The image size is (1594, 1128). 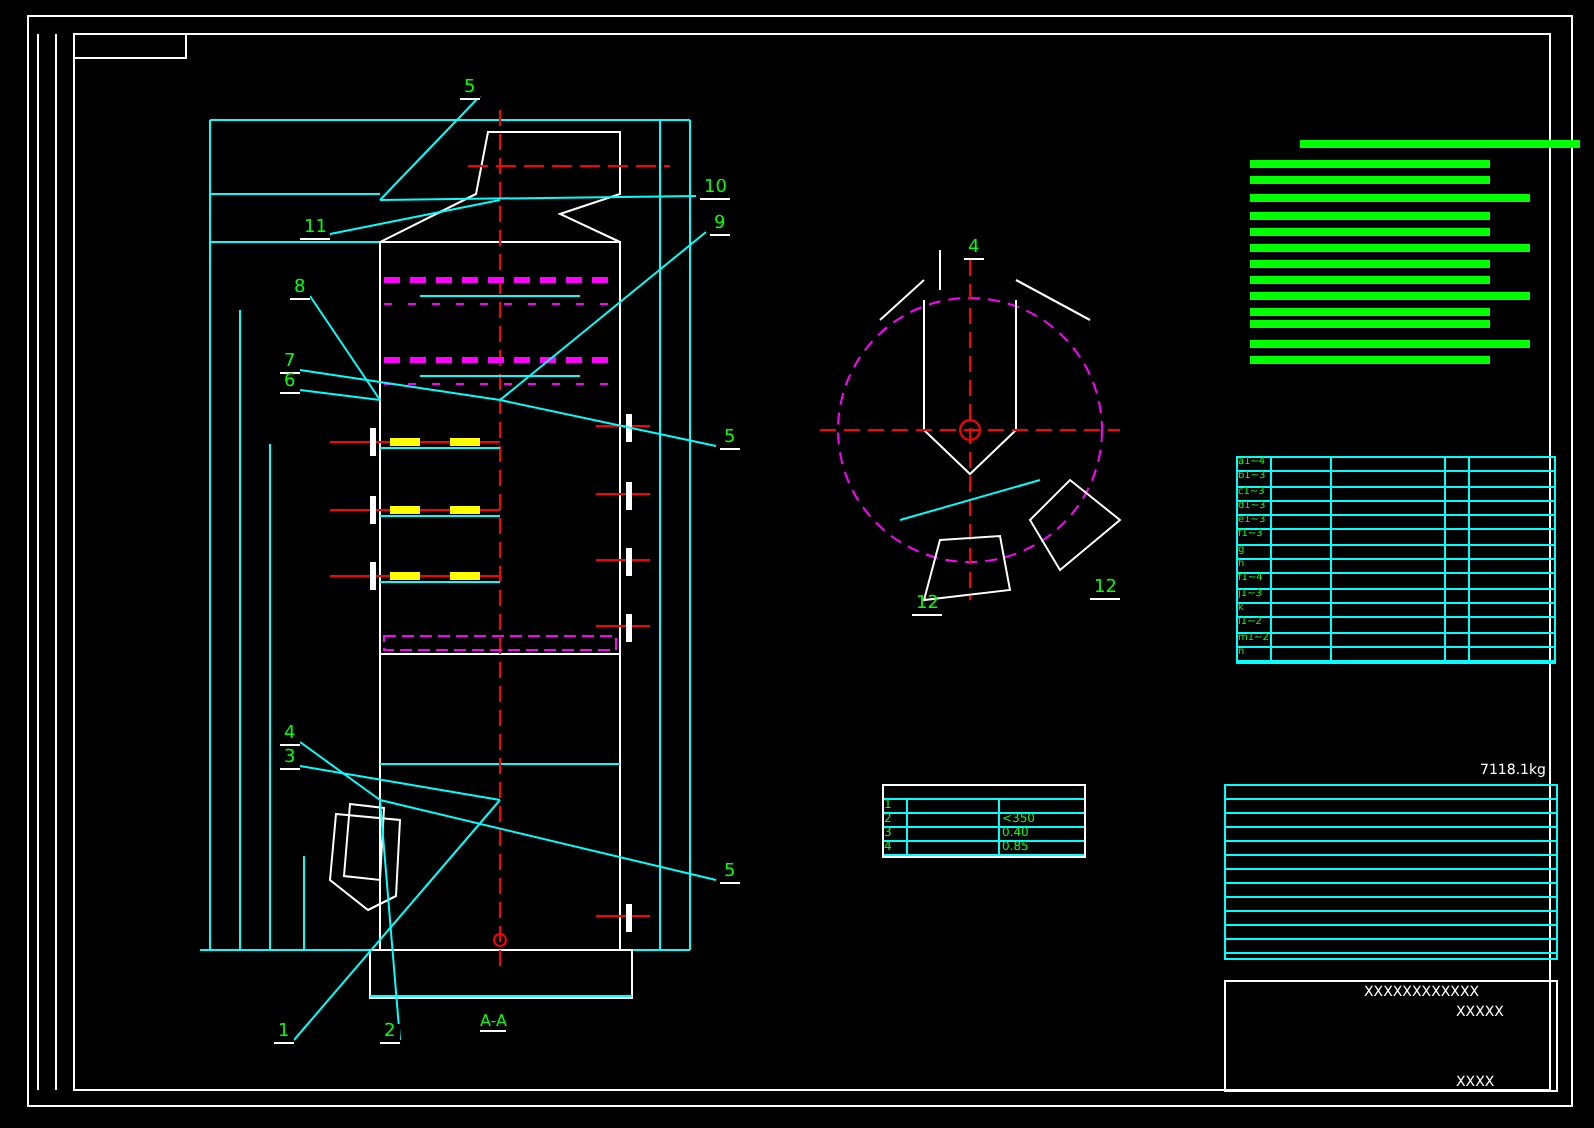 What do you see at coordinates (493, 1023) in the screenshot?
I see `section-label: A-A` at bounding box center [493, 1023].